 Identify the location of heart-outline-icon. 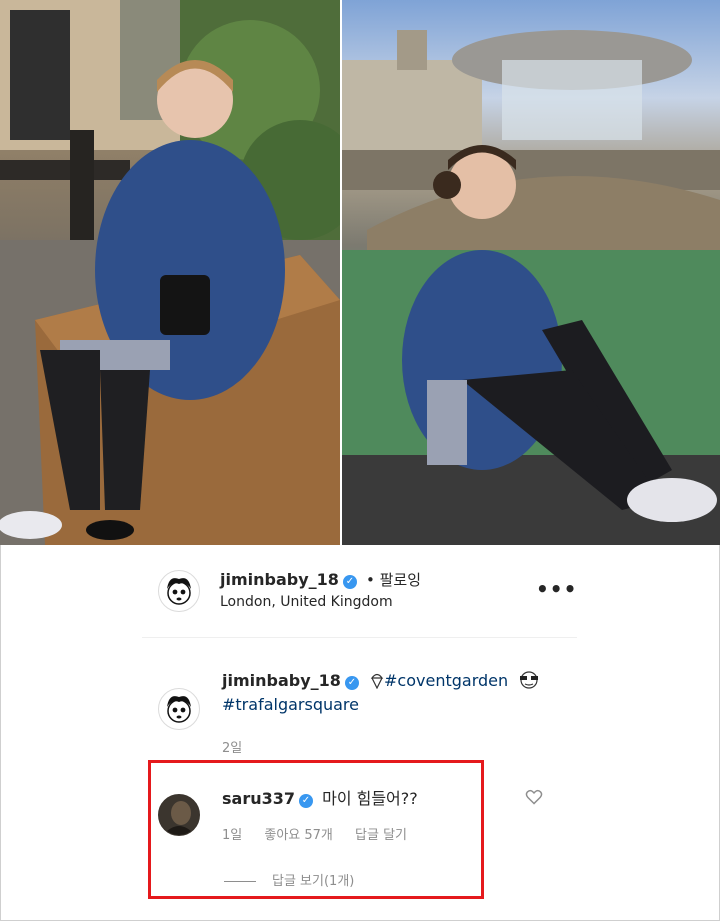
(534, 797).